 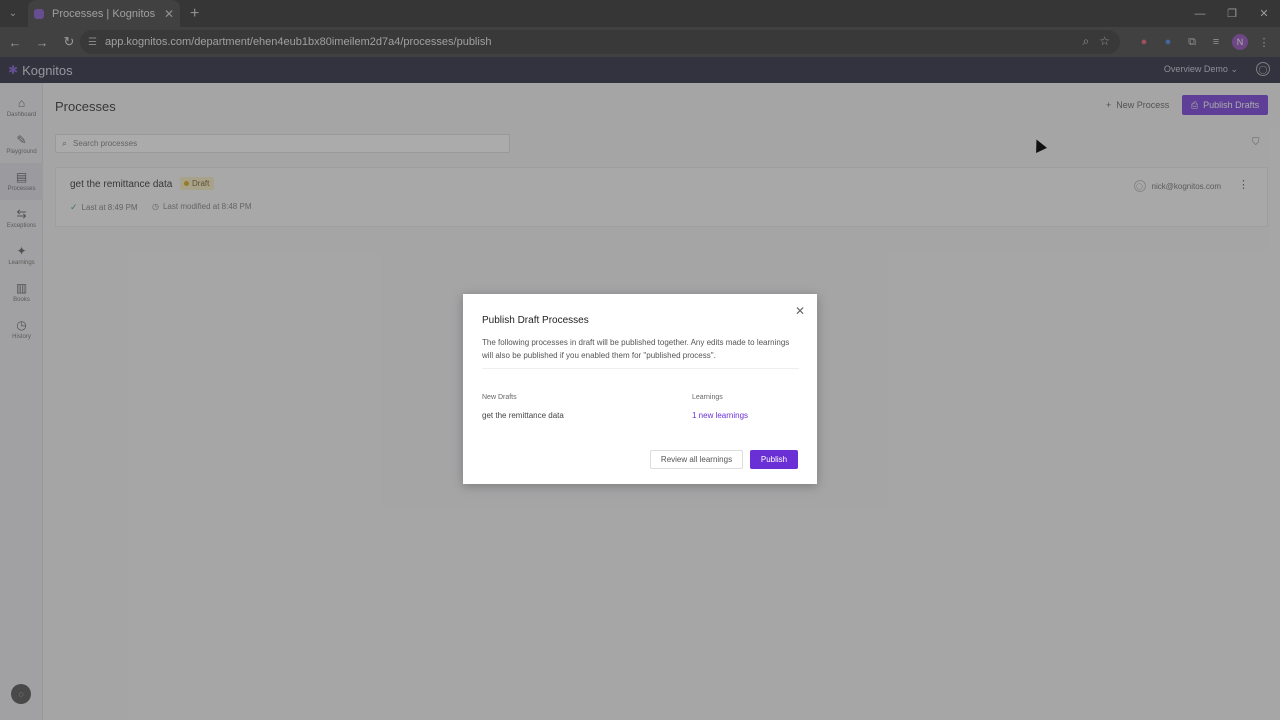 I want to click on dialog-divider, so click(x=640, y=368).